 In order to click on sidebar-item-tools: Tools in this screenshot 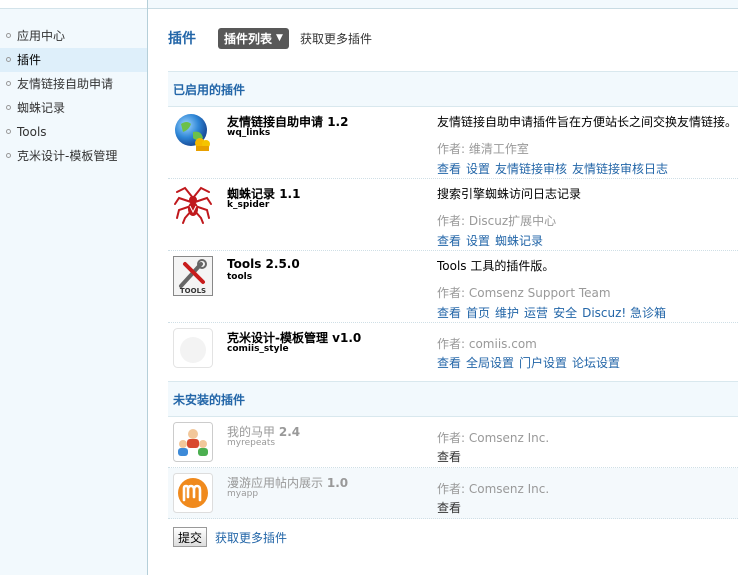, I will do `click(73, 132)`.